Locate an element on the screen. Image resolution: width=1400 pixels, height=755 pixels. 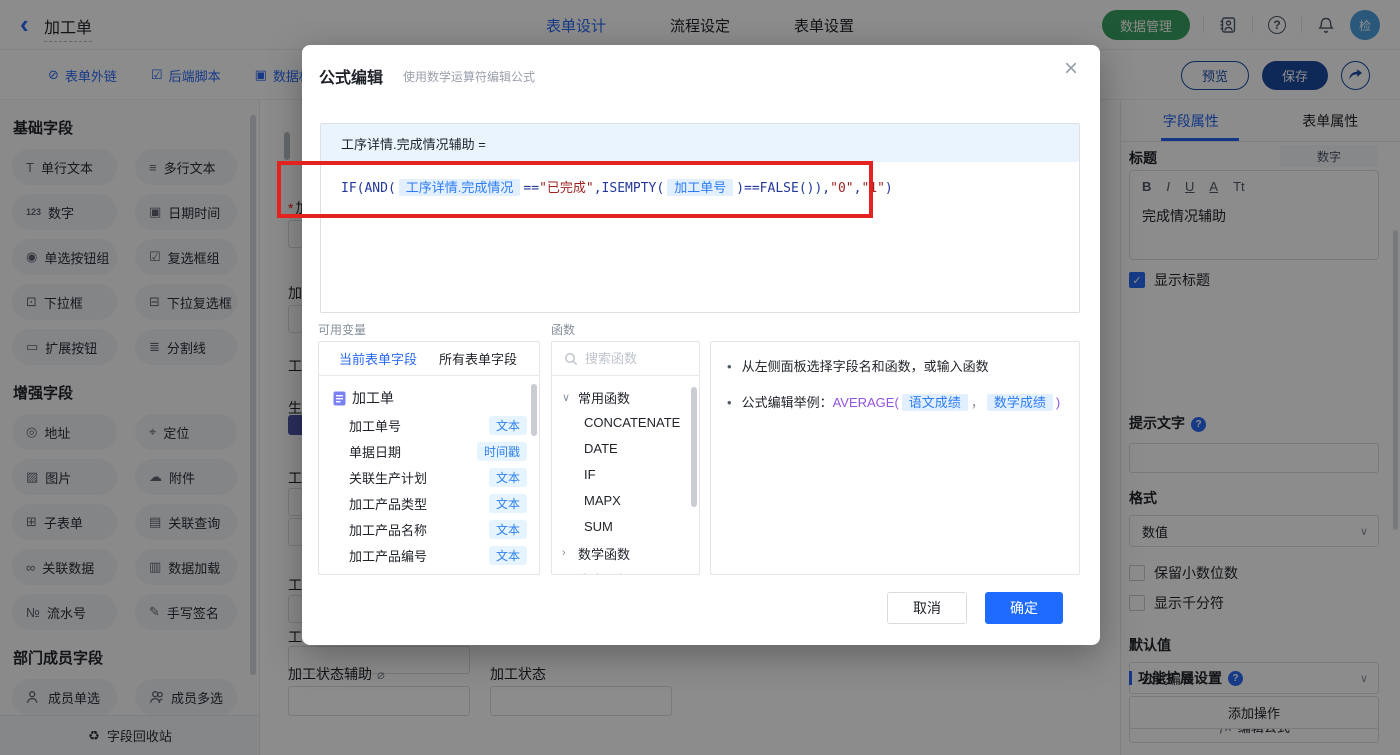
function-group: › 数学函数 is located at coordinates (630, 553).